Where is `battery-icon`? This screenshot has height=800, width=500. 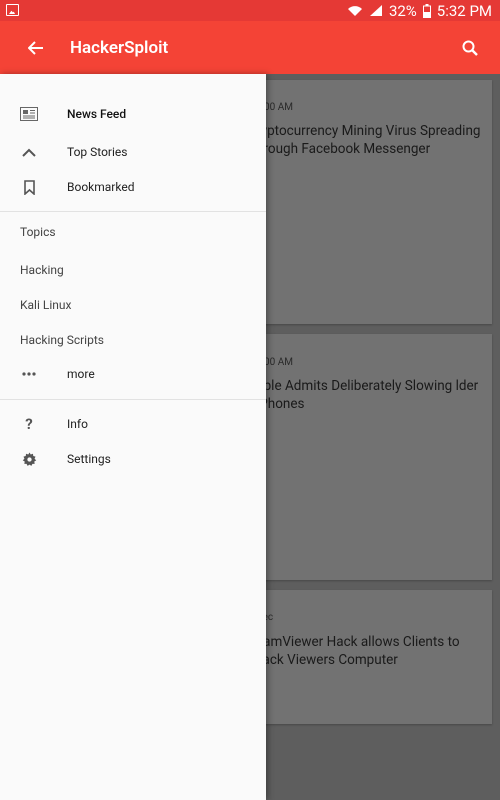 battery-icon is located at coordinates (426, 10).